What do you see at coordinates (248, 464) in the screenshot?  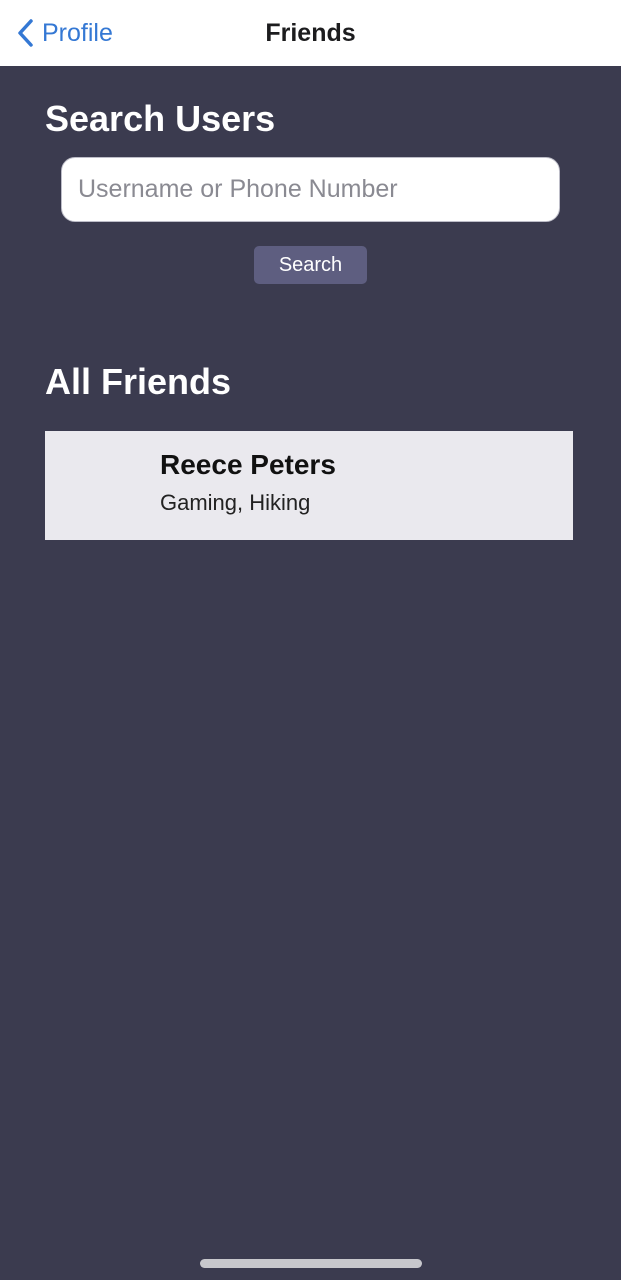 I see `friend-name: Reece Peters` at bounding box center [248, 464].